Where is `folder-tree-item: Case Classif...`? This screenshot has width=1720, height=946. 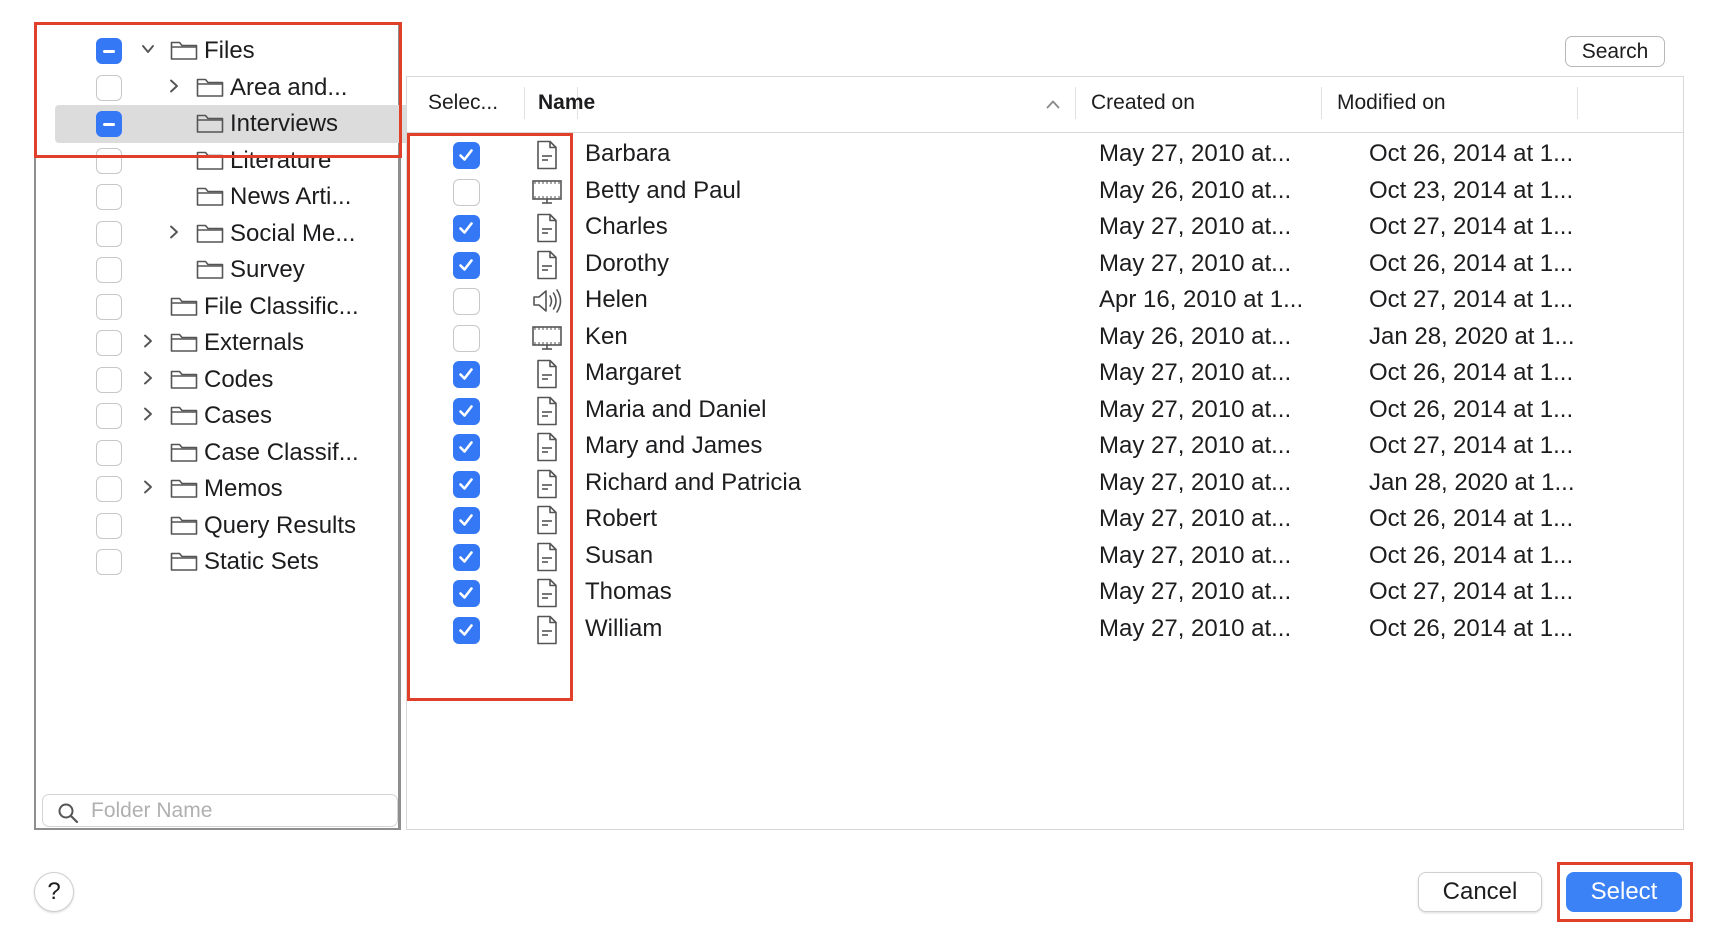 folder-tree-item: Case Classif... is located at coordinates (217, 452).